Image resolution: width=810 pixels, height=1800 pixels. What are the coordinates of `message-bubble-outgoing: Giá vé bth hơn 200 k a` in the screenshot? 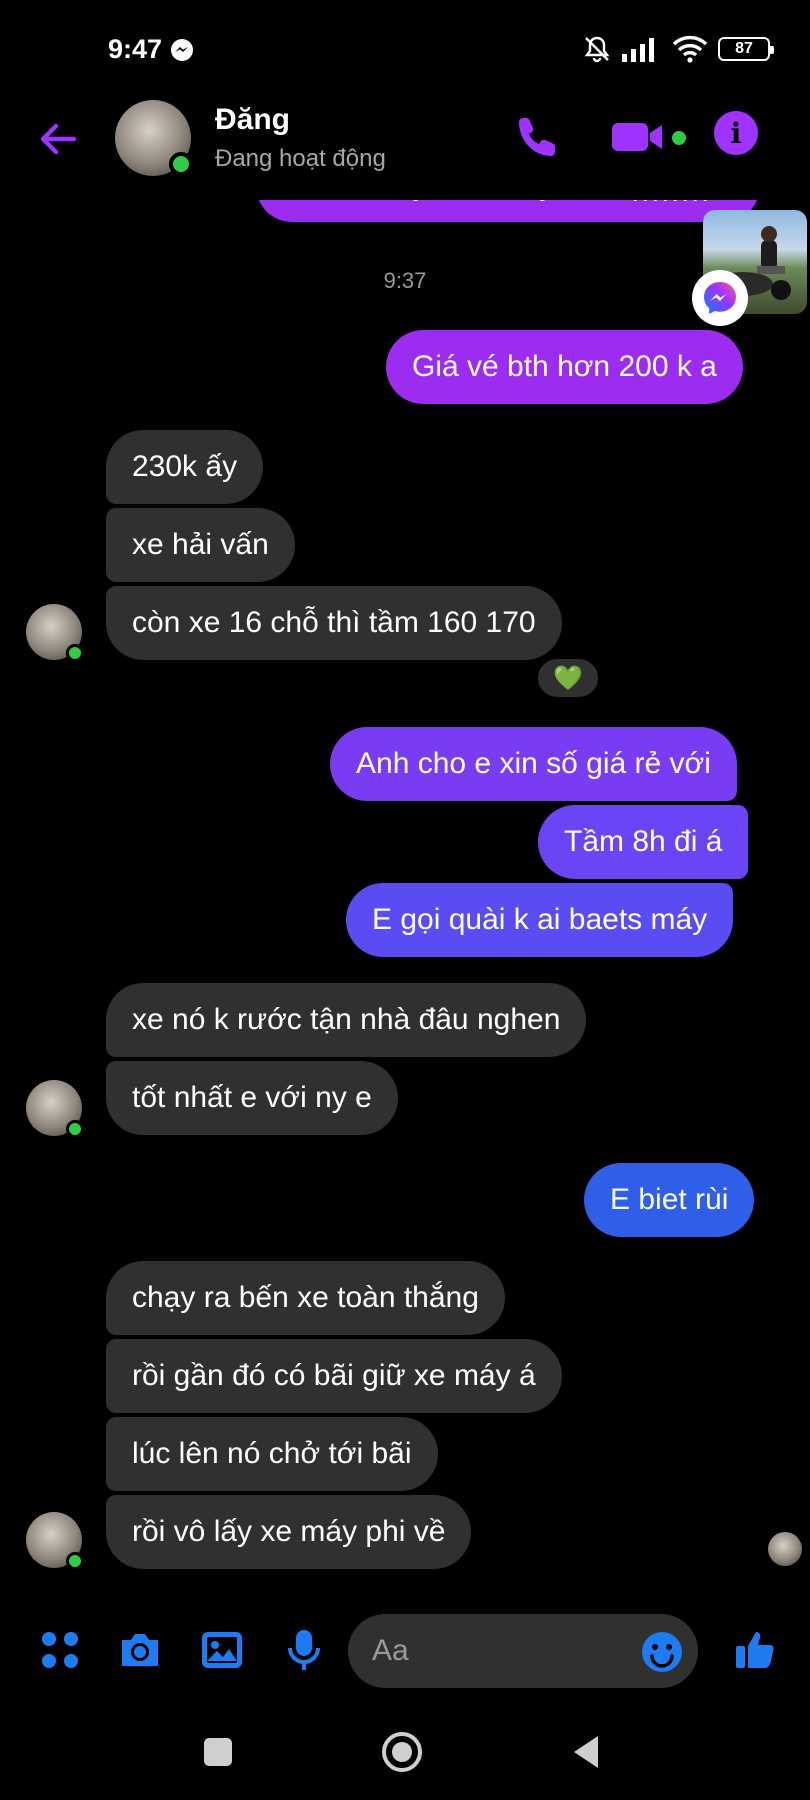 It's located at (564, 367).